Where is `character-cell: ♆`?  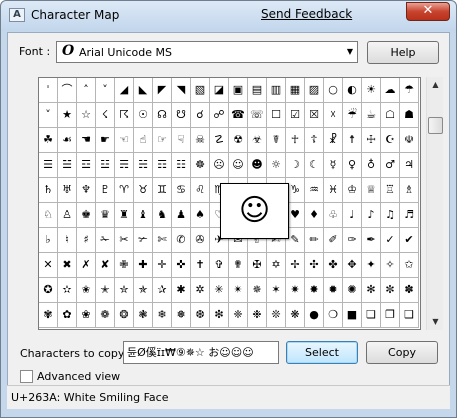 character-cell: ♆ is located at coordinates (86, 190).